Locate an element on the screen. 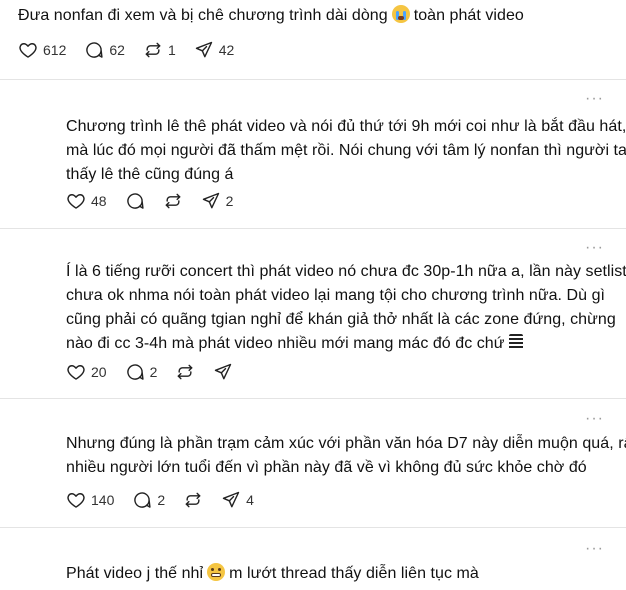 The image size is (626, 590). reply-button is located at coordinates (135, 201).